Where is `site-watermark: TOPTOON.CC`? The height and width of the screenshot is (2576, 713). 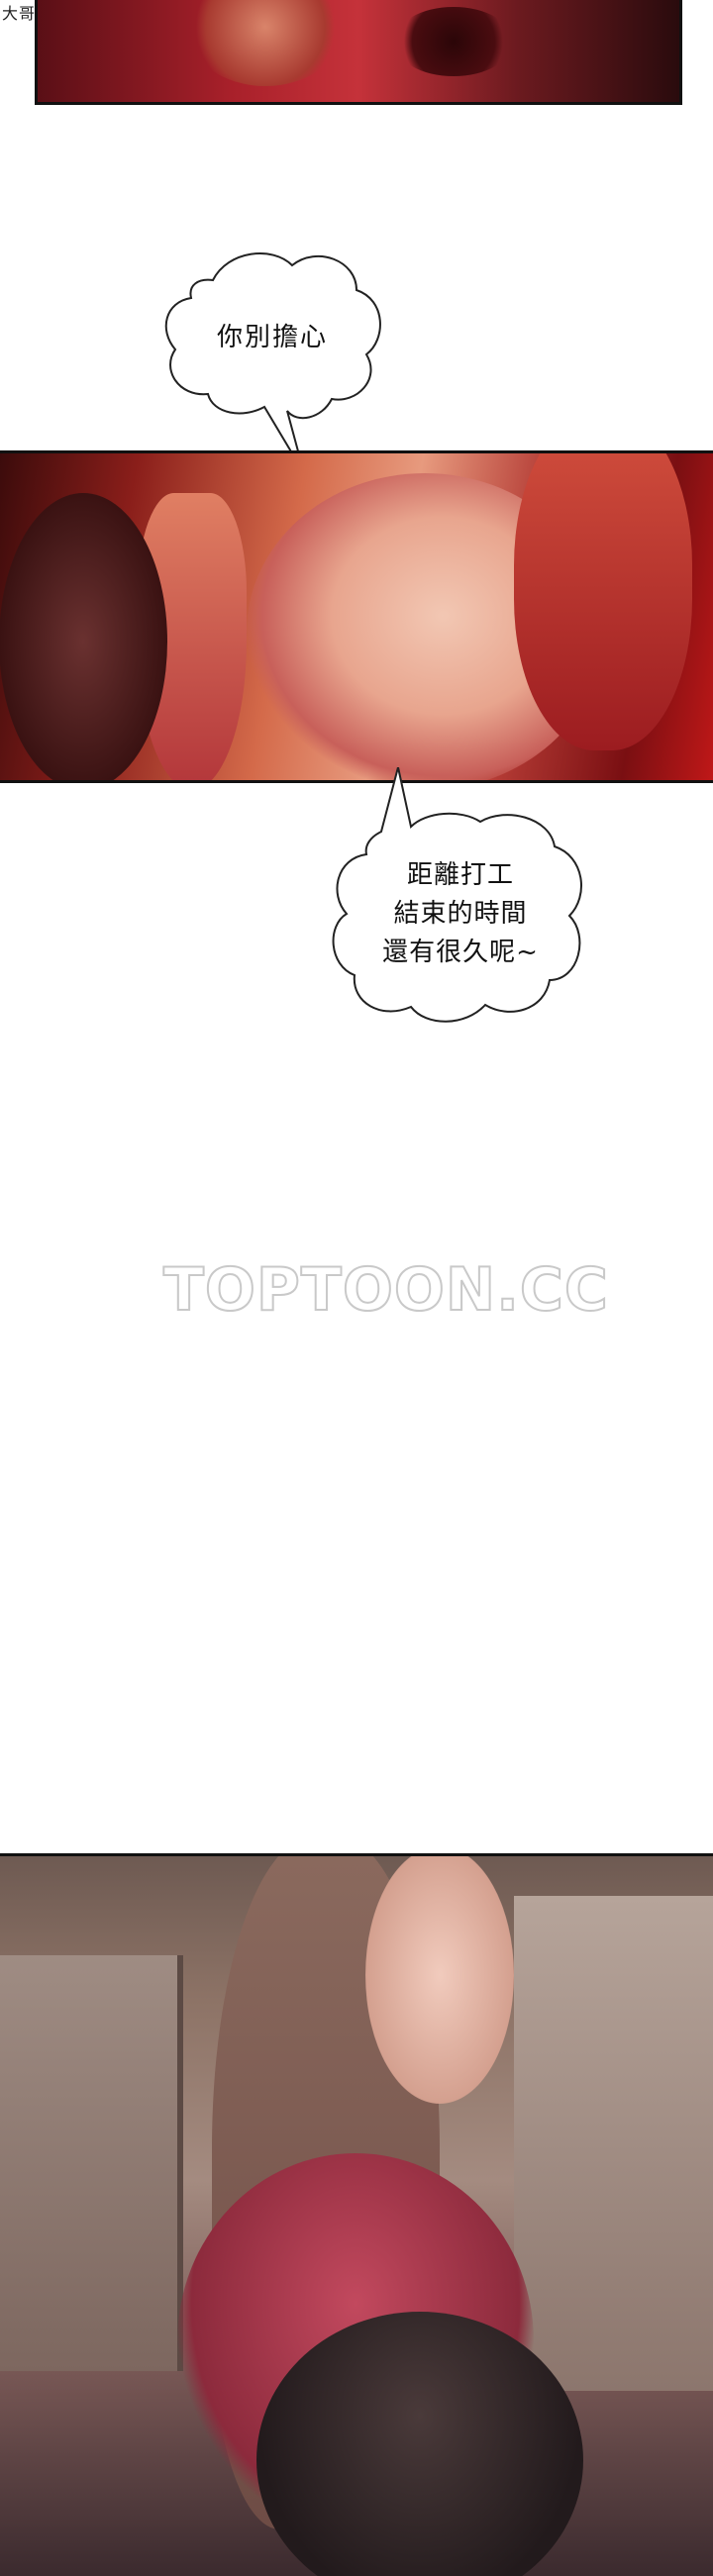
site-watermark: TOPTOON.CC is located at coordinates (385, 1290).